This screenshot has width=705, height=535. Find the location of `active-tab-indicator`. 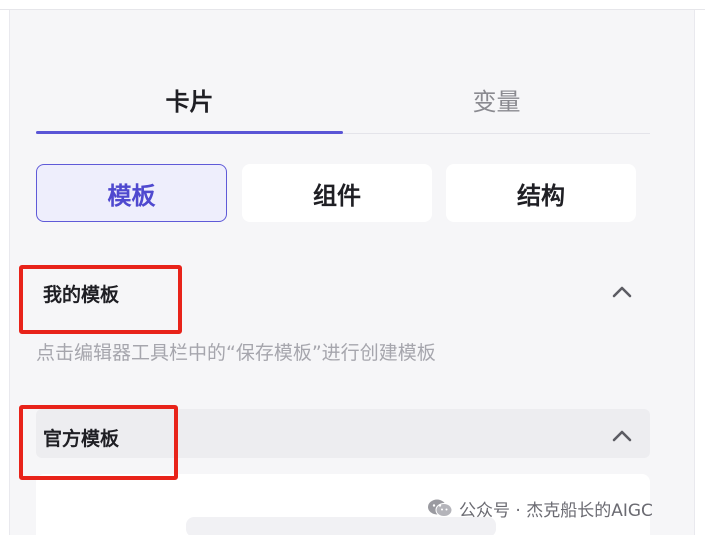

active-tab-indicator is located at coordinates (189, 132).